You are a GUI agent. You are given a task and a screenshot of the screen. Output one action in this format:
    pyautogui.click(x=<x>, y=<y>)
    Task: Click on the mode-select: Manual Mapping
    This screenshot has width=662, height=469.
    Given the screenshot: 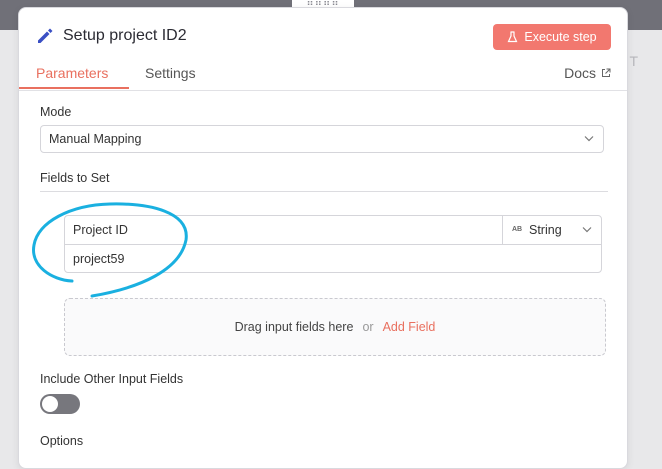 What is the action you would take?
    pyautogui.click(x=322, y=139)
    